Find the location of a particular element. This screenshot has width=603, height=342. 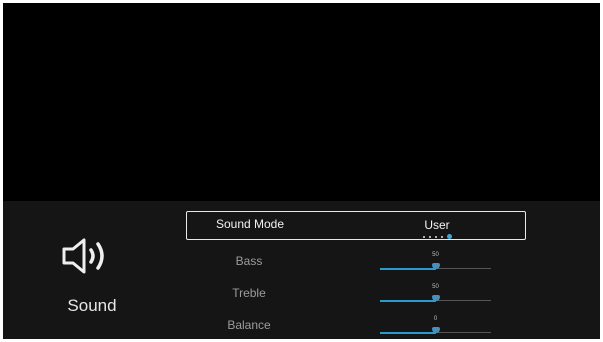

treble-slider: 50 is located at coordinates (435, 294).